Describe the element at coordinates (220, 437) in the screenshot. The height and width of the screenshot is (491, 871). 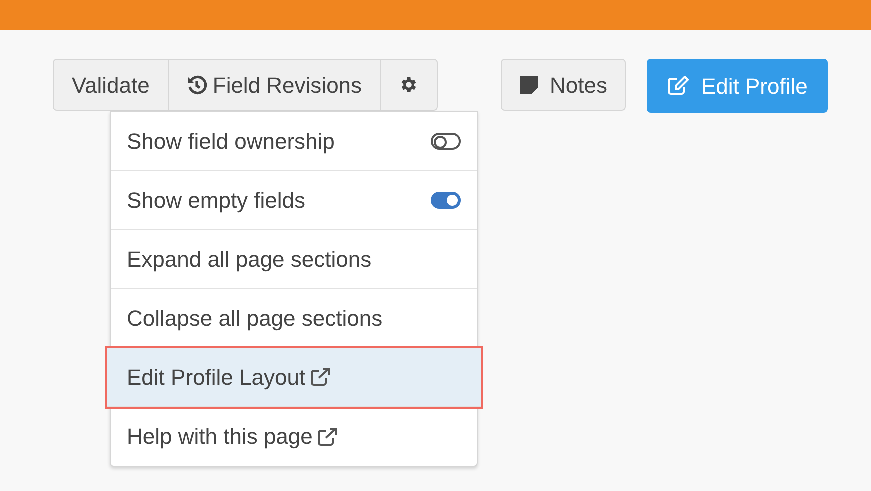
I see `menu-item-label: Help with this page` at that location.